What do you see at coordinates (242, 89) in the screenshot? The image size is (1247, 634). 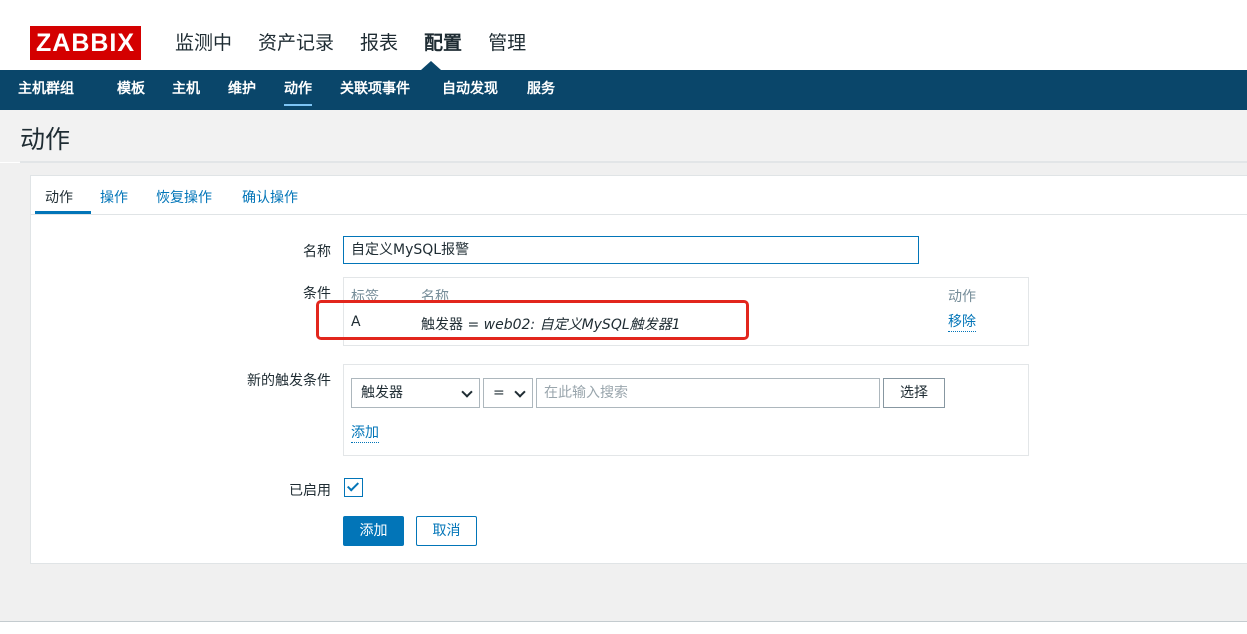 I see `subnav-maintenance: 维护` at bounding box center [242, 89].